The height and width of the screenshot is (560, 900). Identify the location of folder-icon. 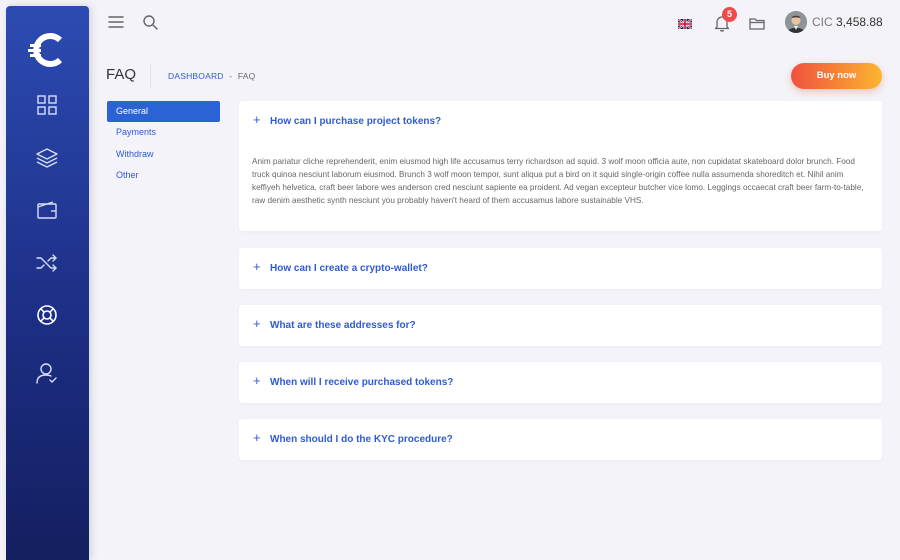
(757, 23).